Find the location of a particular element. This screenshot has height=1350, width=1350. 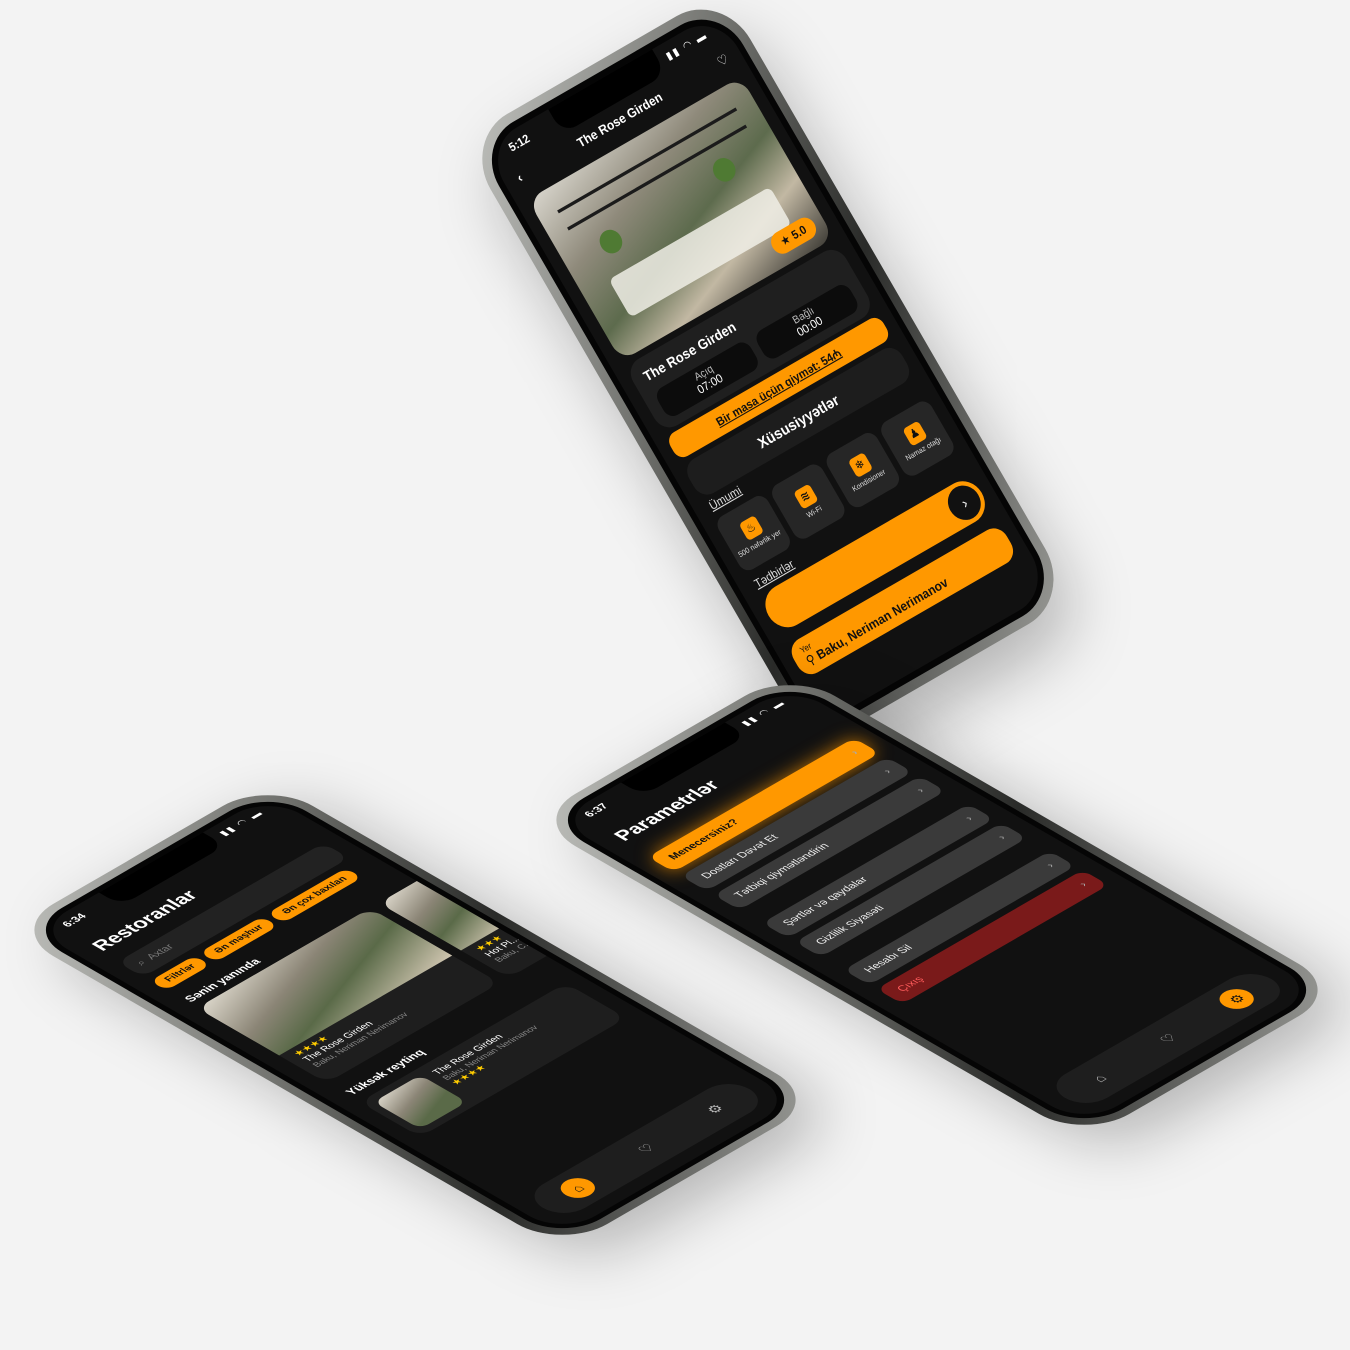

capacity-icon: ♨ is located at coordinates (750, 527).